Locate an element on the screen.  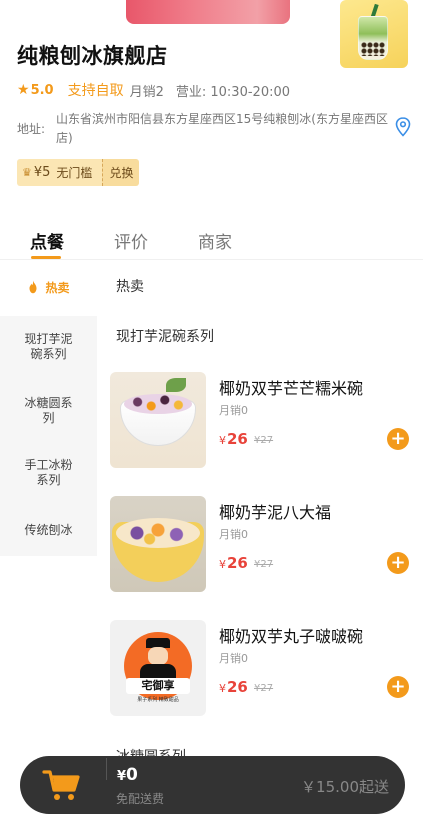
tab-order: 点餐 is located at coordinates (47, 240).